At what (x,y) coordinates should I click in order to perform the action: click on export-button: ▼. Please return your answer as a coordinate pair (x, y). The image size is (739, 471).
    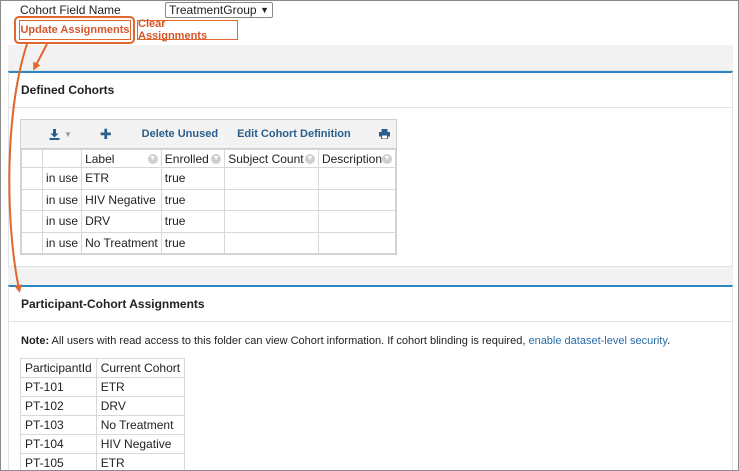
    Looking at the image, I should click on (60, 134).